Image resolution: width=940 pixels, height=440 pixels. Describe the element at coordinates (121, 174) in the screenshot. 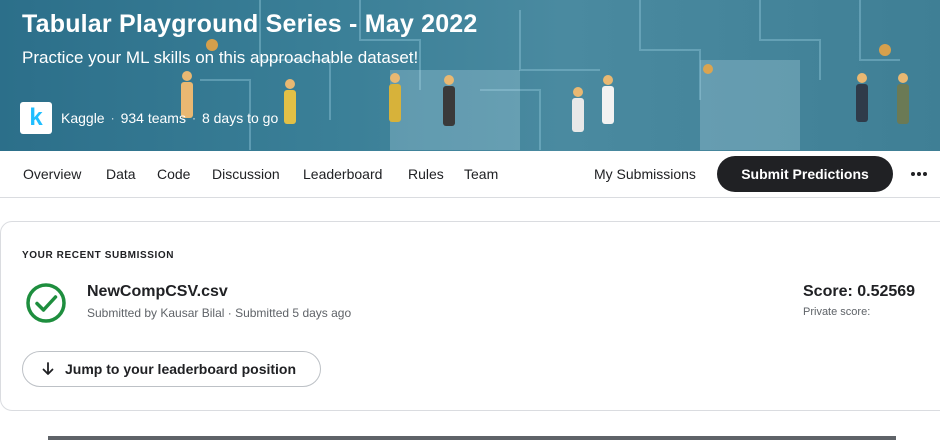

I see `tab-data: Data` at that location.